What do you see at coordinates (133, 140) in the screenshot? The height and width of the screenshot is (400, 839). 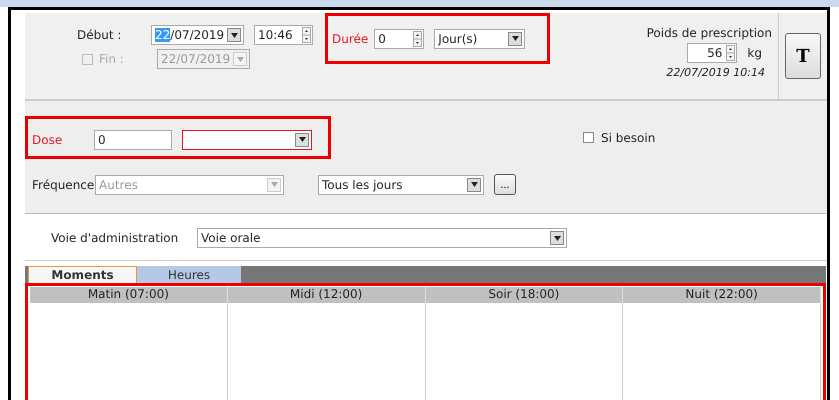 I see `dose-field: 0` at bounding box center [133, 140].